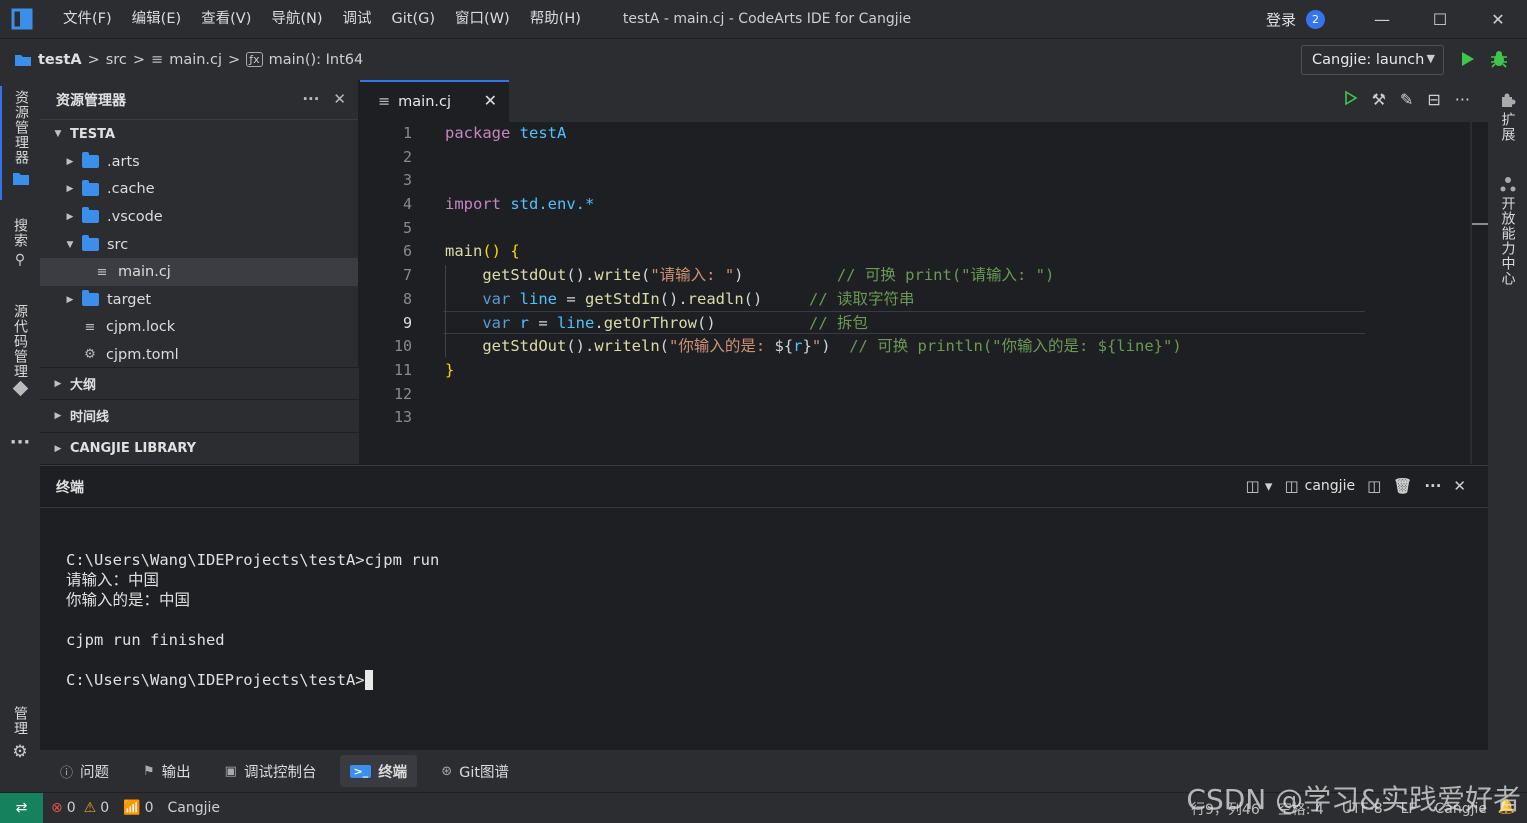  What do you see at coordinates (296, 19) in the screenshot?
I see `menu-navigate: 导航(N)` at bounding box center [296, 19].